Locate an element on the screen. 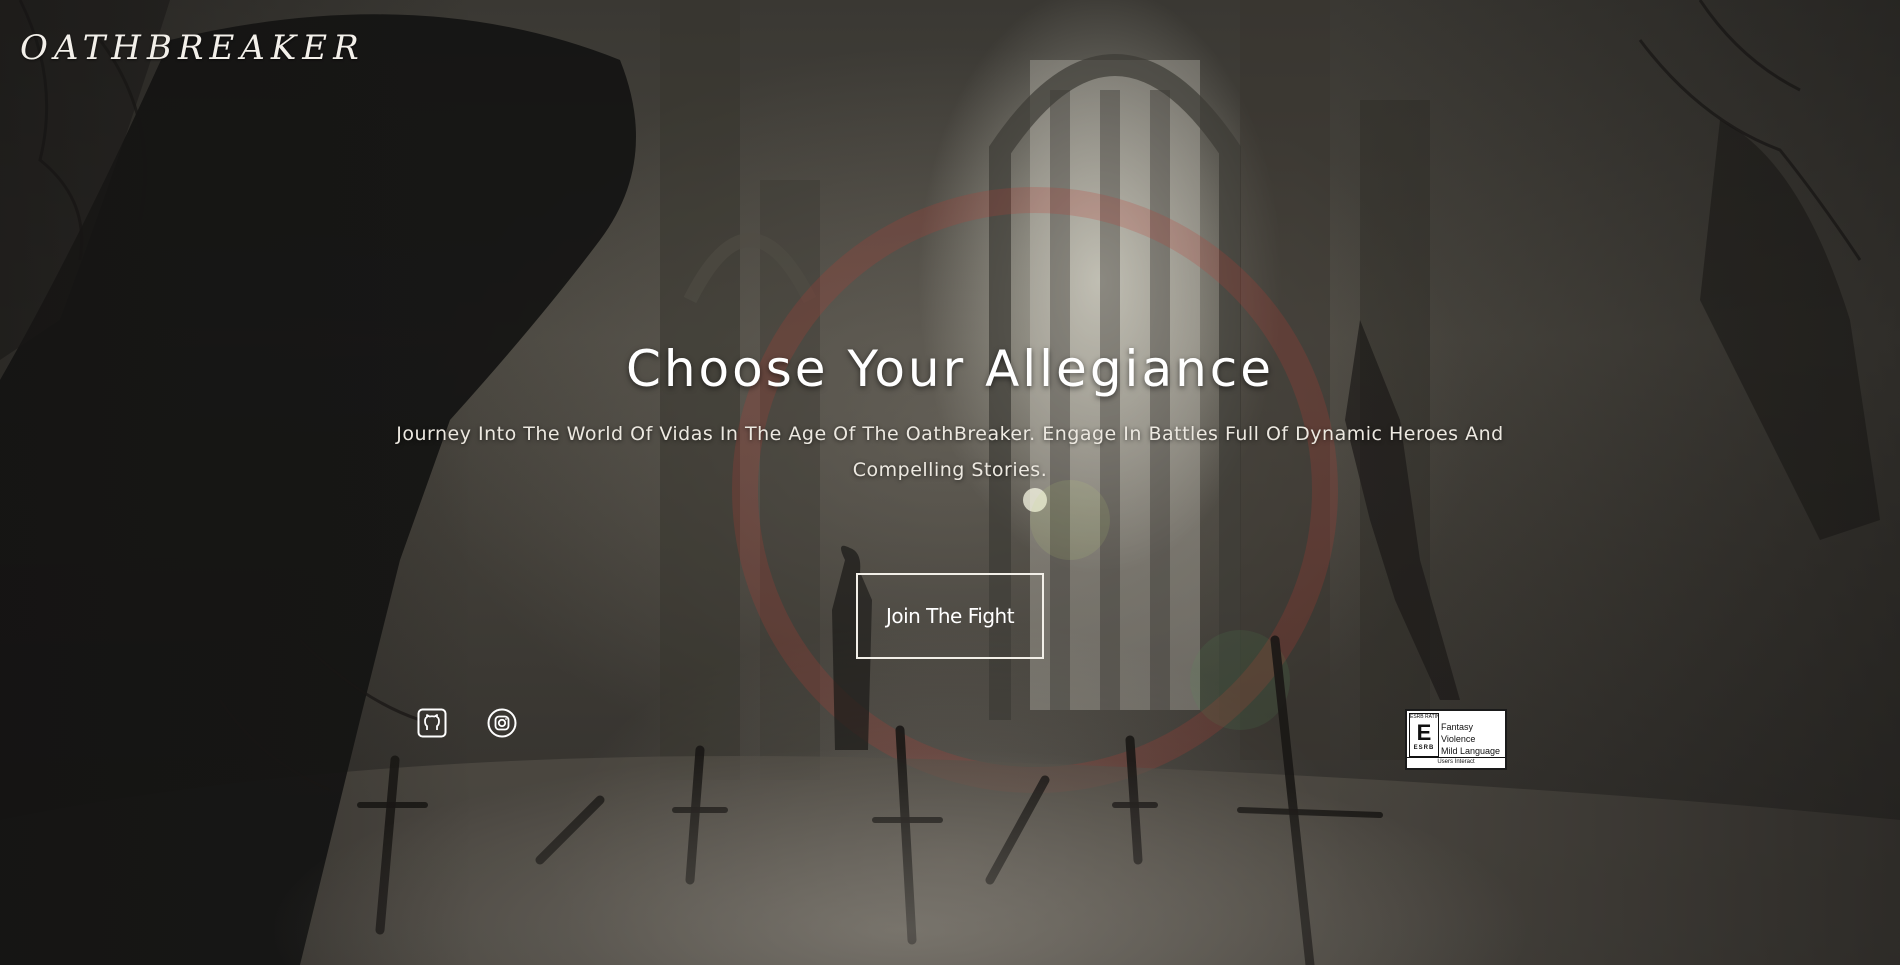 The height and width of the screenshot is (965, 1900). hero-headline: Choose Your Allegiance is located at coordinates (950, 369).